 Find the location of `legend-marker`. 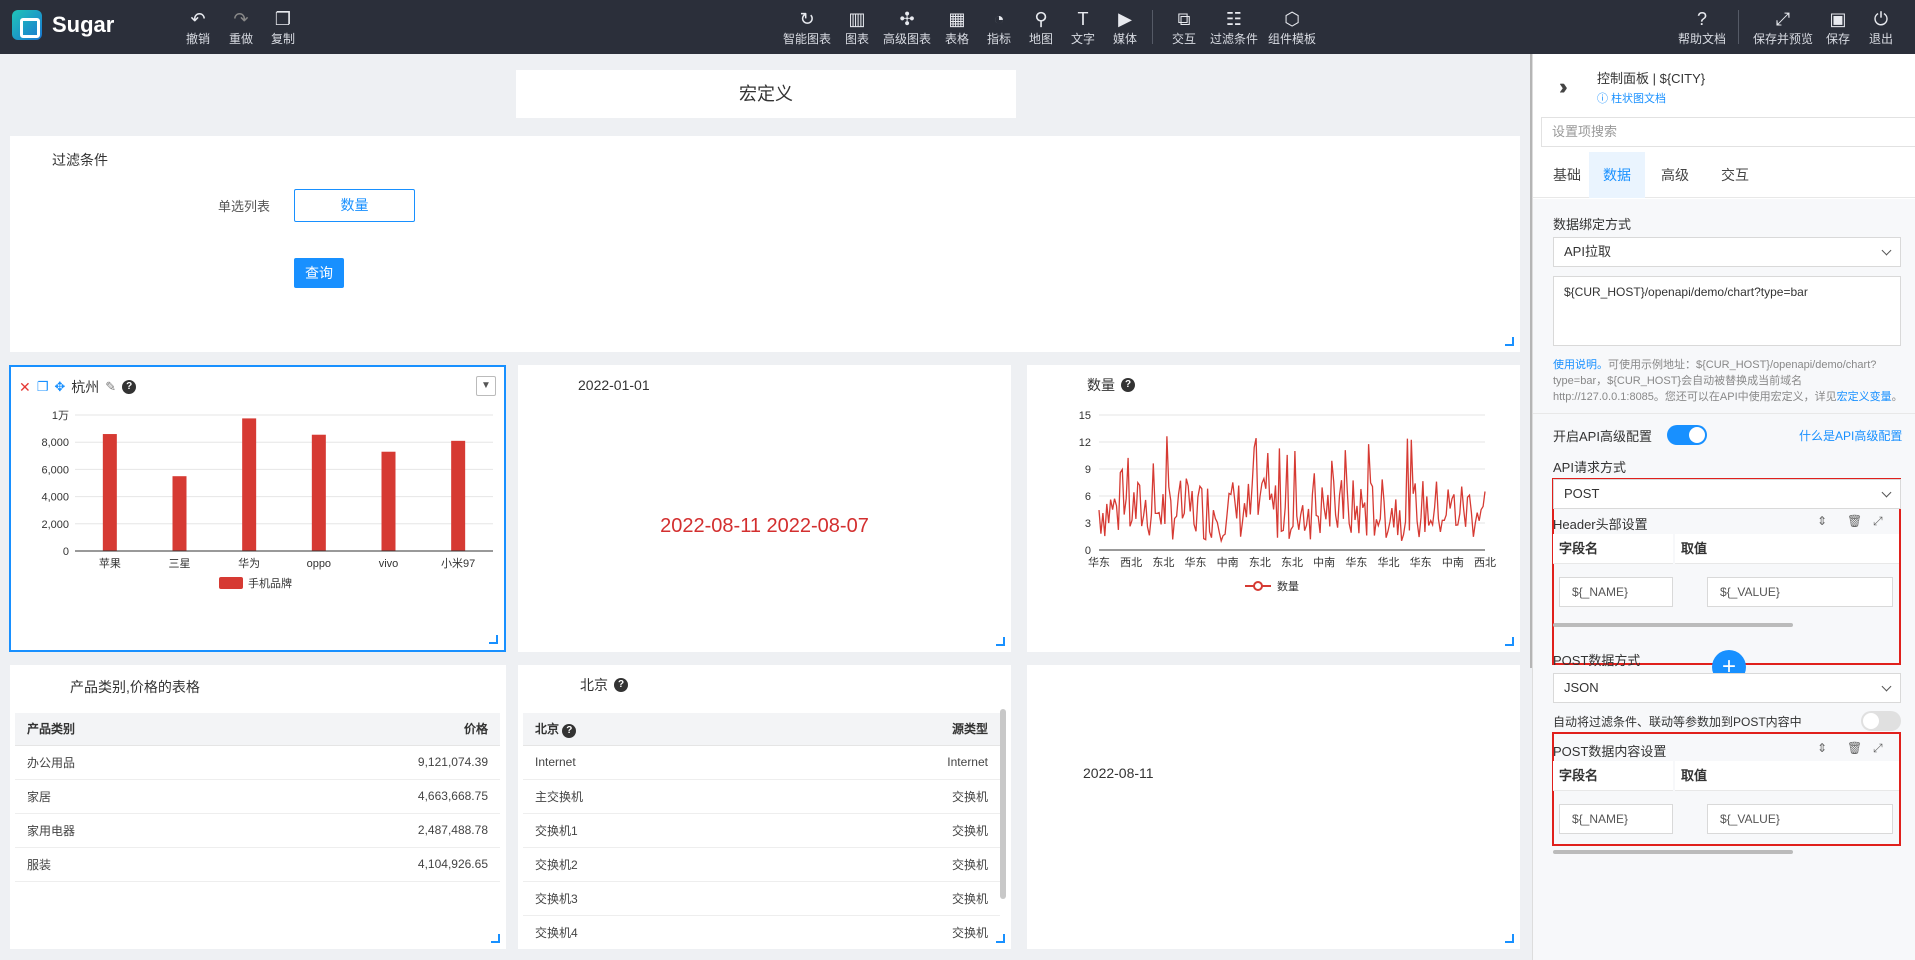

legend-marker is located at coordinates (1258, 586).